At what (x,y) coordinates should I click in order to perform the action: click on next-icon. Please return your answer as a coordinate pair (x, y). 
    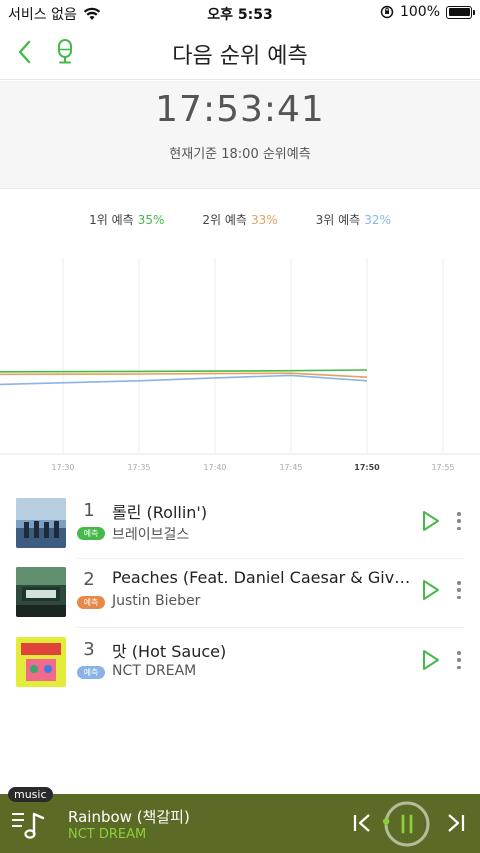
    Looking at the image, I should click on (455, 823).